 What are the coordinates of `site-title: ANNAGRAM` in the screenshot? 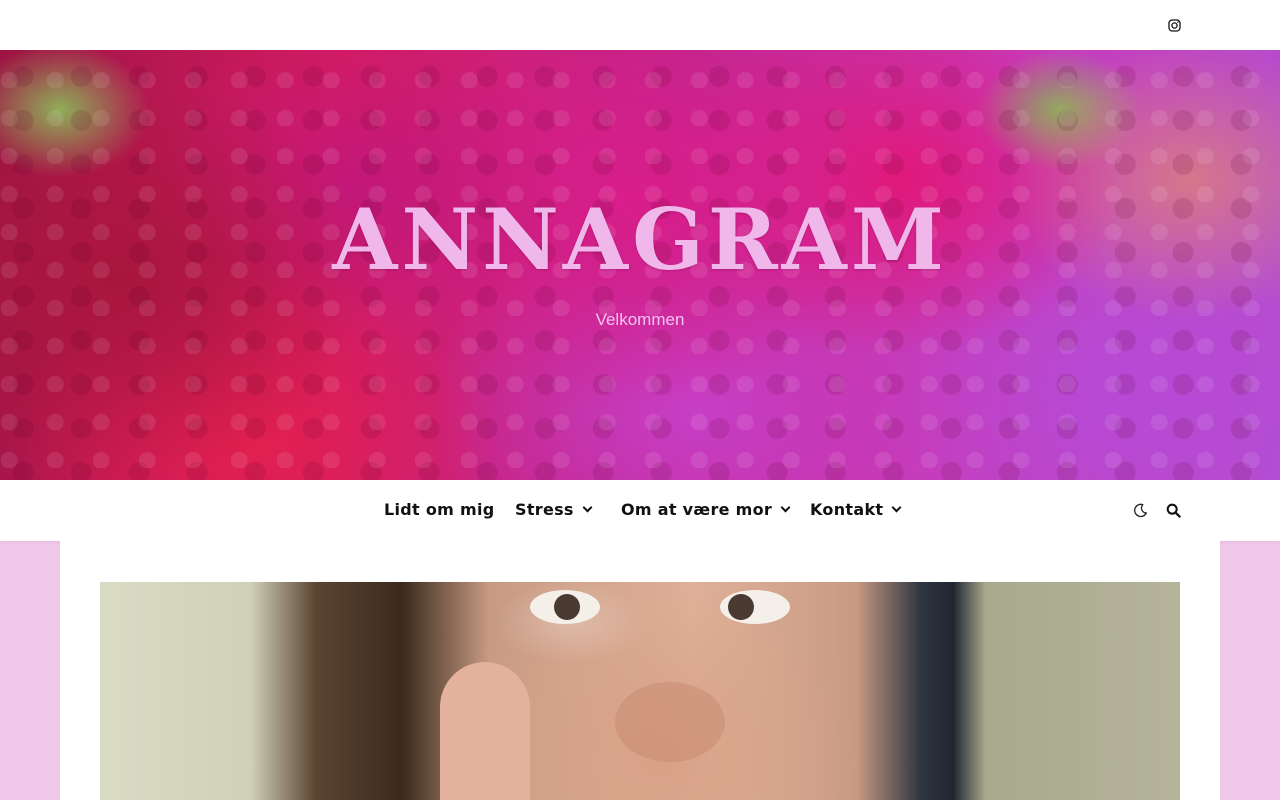 It's located at (640, 240).